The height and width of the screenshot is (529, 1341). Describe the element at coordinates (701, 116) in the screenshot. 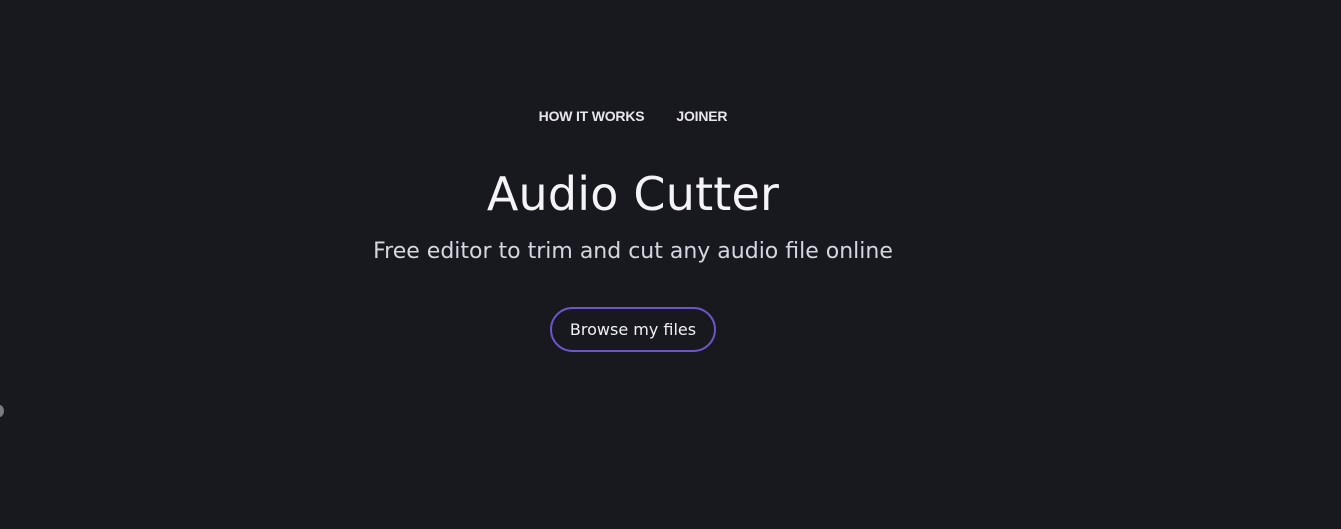

I see `nav-link-joiner: JOINER` at that location.